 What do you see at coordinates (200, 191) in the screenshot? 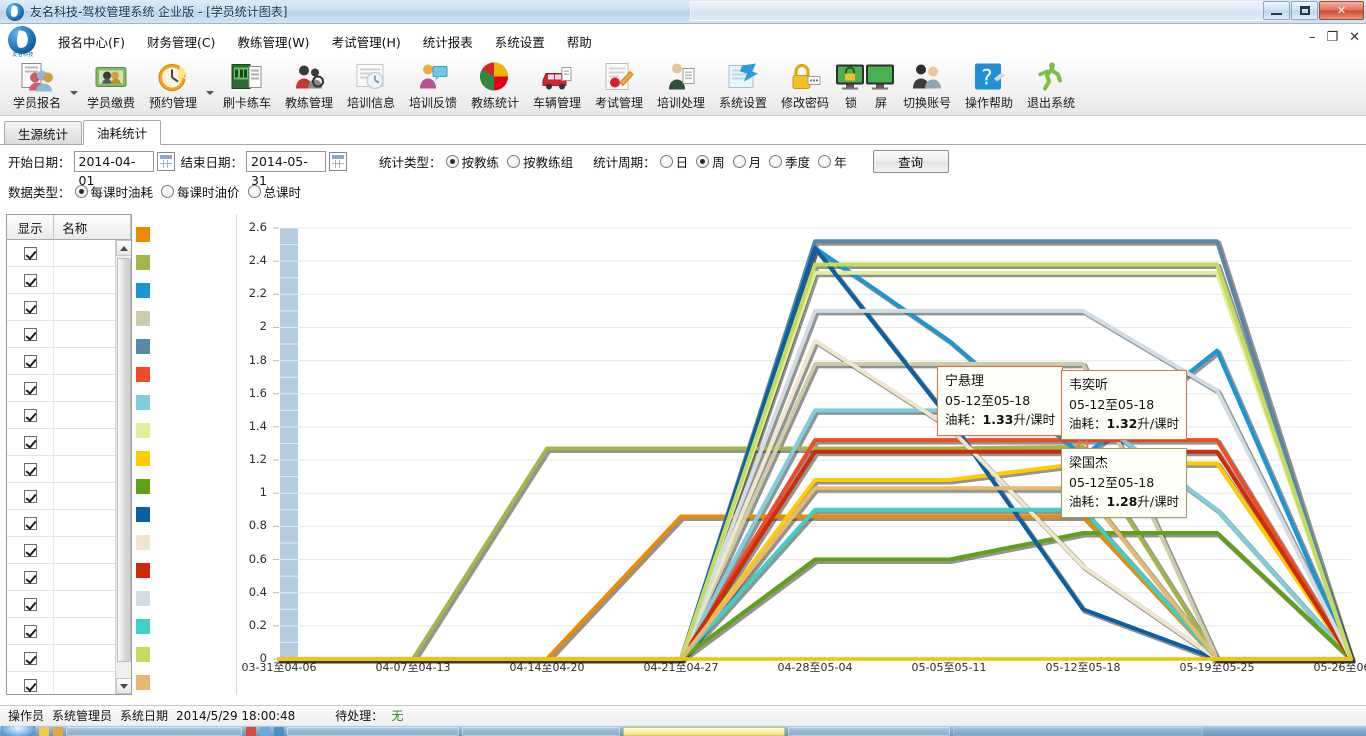
I see `data-type-option-price-per-hour: 每课时油价` at bounding box center [200, 191].